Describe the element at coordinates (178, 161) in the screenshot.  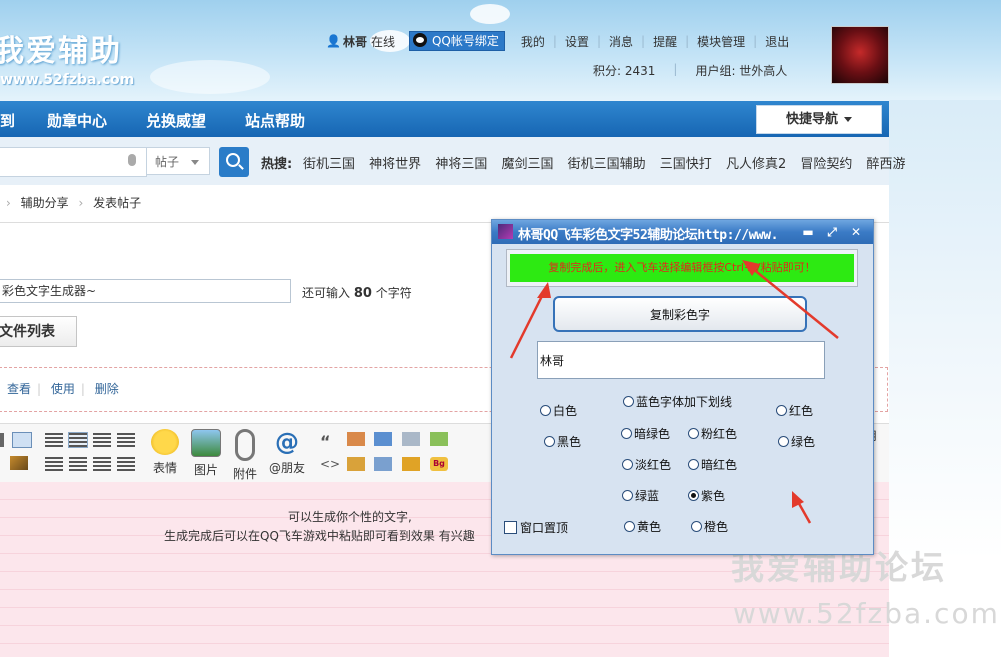
I see `search-type-select: 帖子` at that location.